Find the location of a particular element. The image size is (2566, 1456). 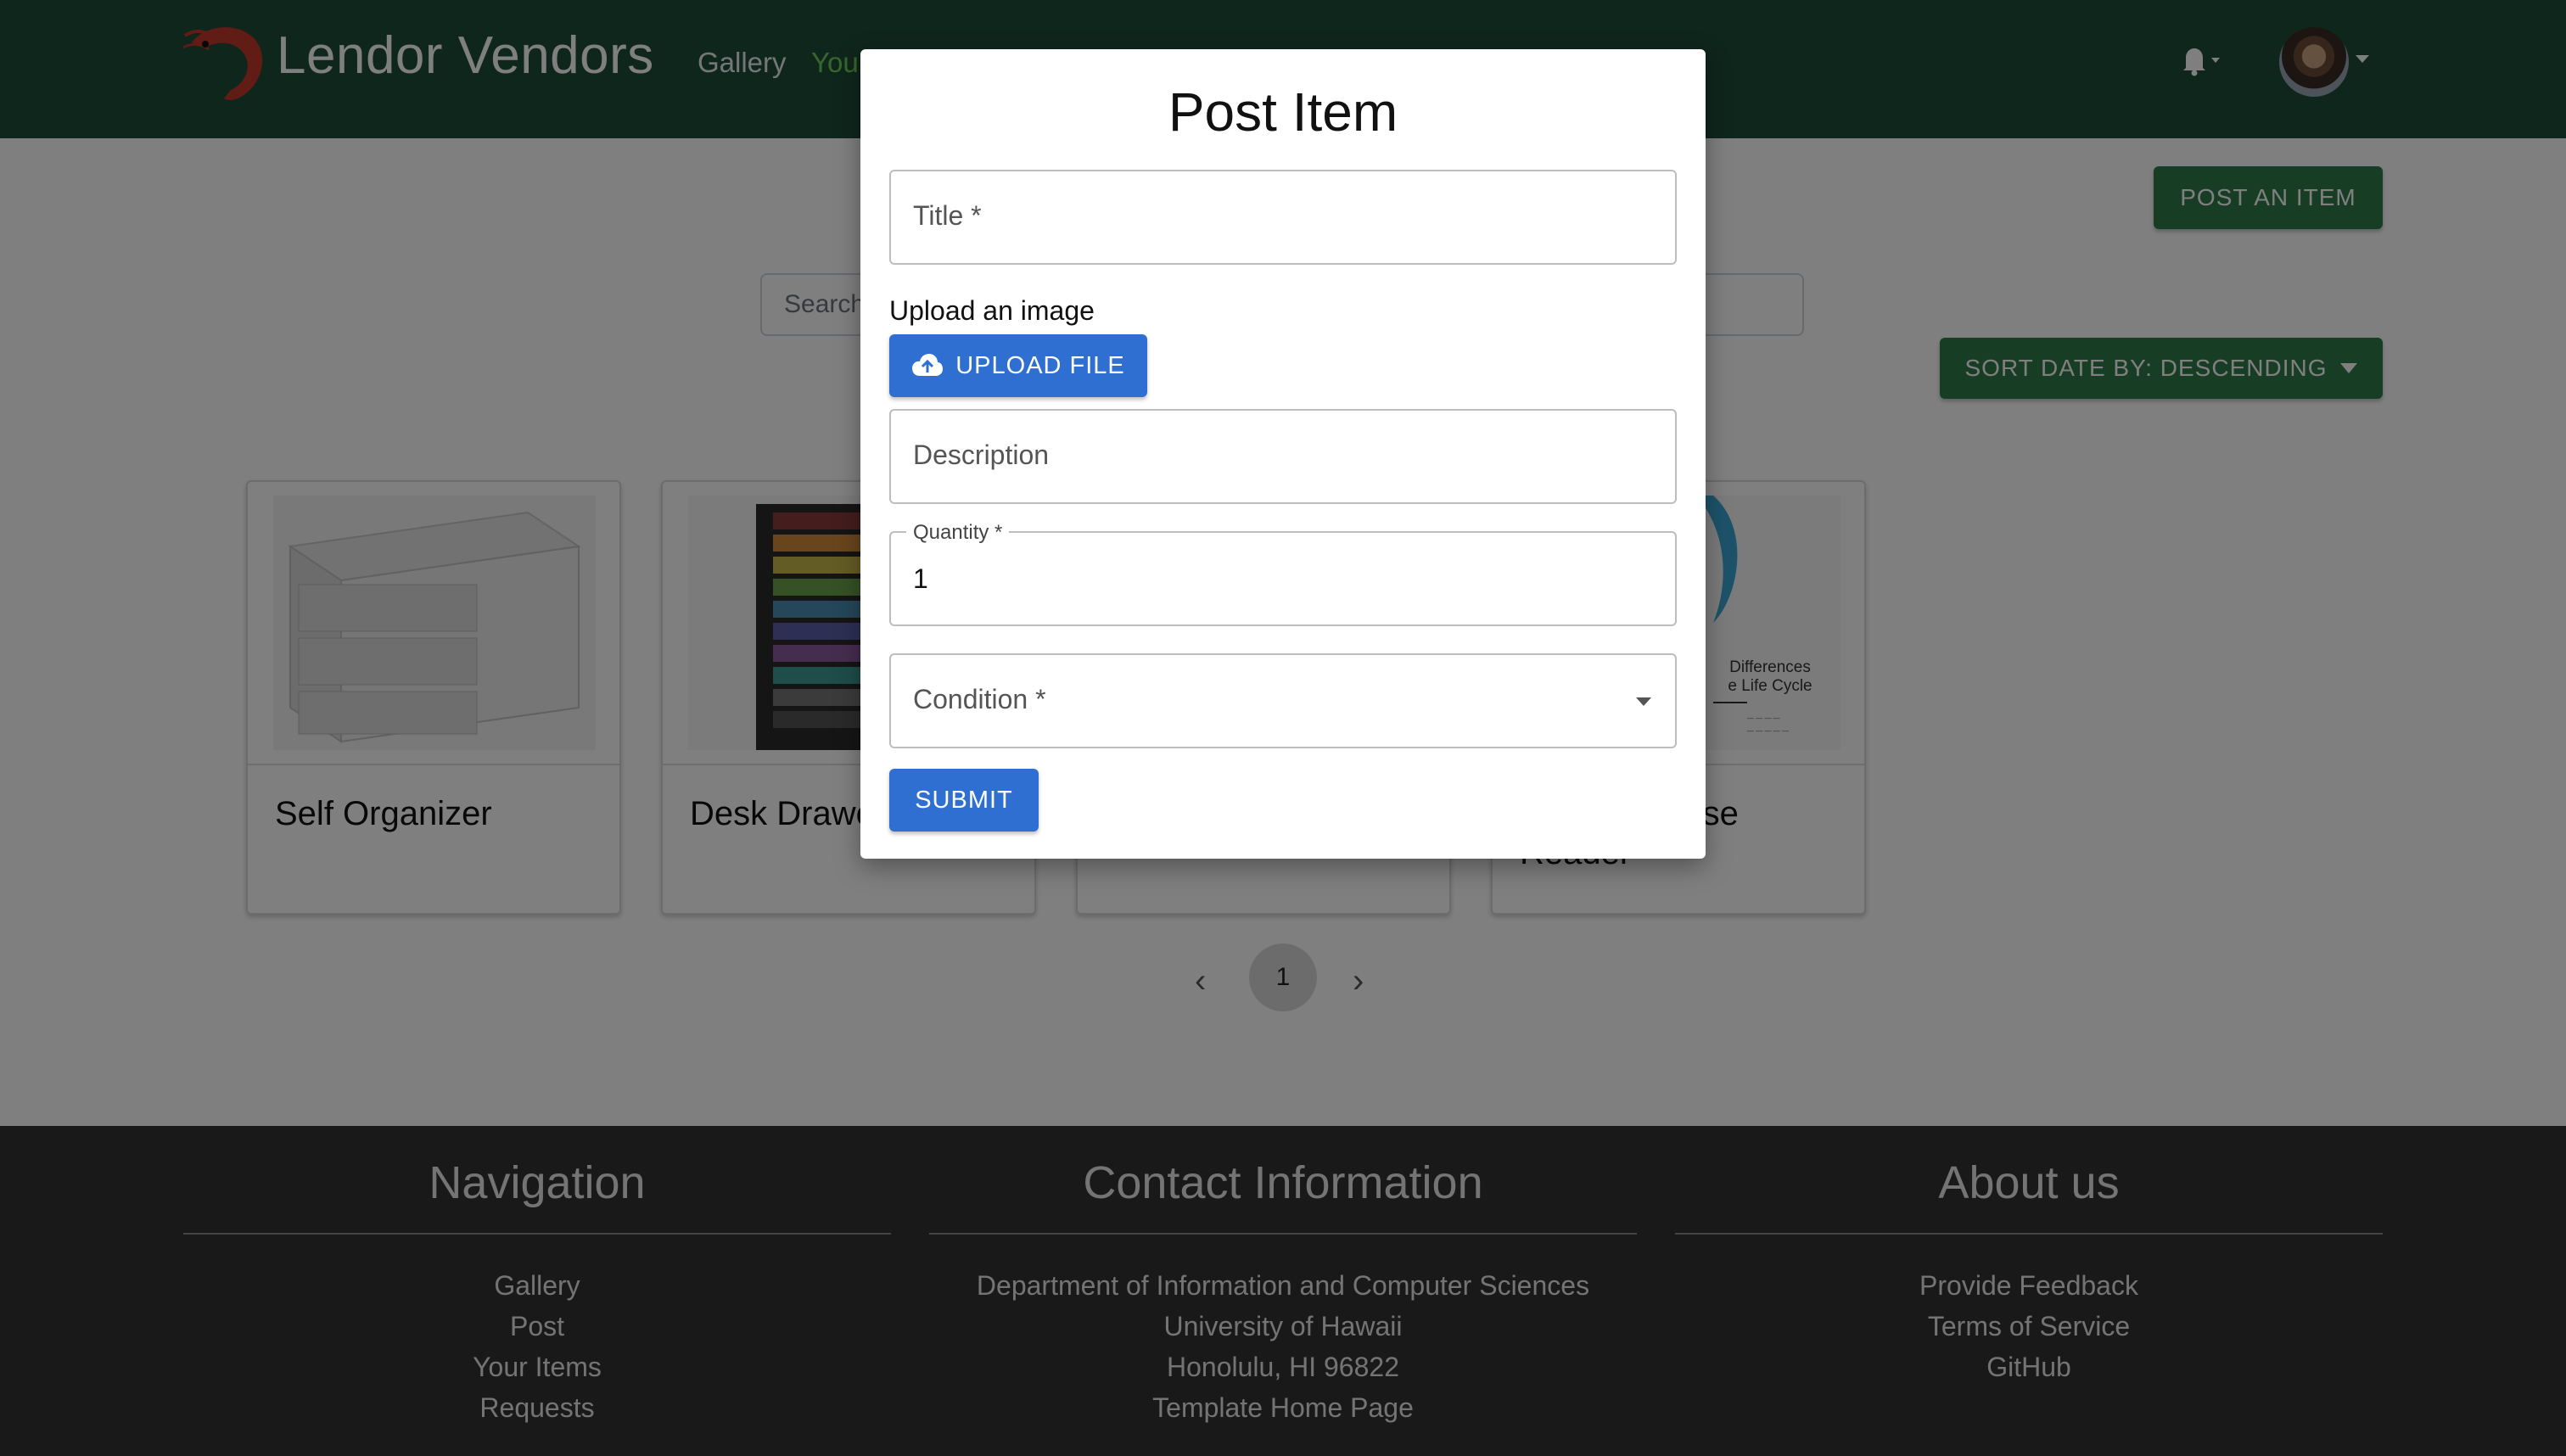

cloud-upload-icon is located at coordinates (928, 365).